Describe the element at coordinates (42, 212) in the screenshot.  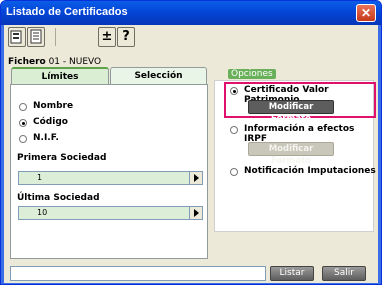
I see `ultima-sociedad-value: 10` at that location.